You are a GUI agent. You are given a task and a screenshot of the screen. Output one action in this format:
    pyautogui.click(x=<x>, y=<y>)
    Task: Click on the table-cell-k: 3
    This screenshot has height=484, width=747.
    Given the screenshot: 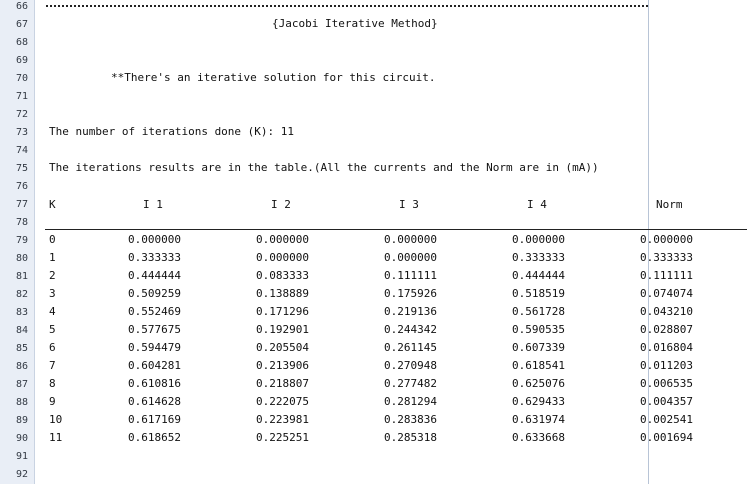 What is the action you would take?
    pyautogui.click(x=52, y=293)
    